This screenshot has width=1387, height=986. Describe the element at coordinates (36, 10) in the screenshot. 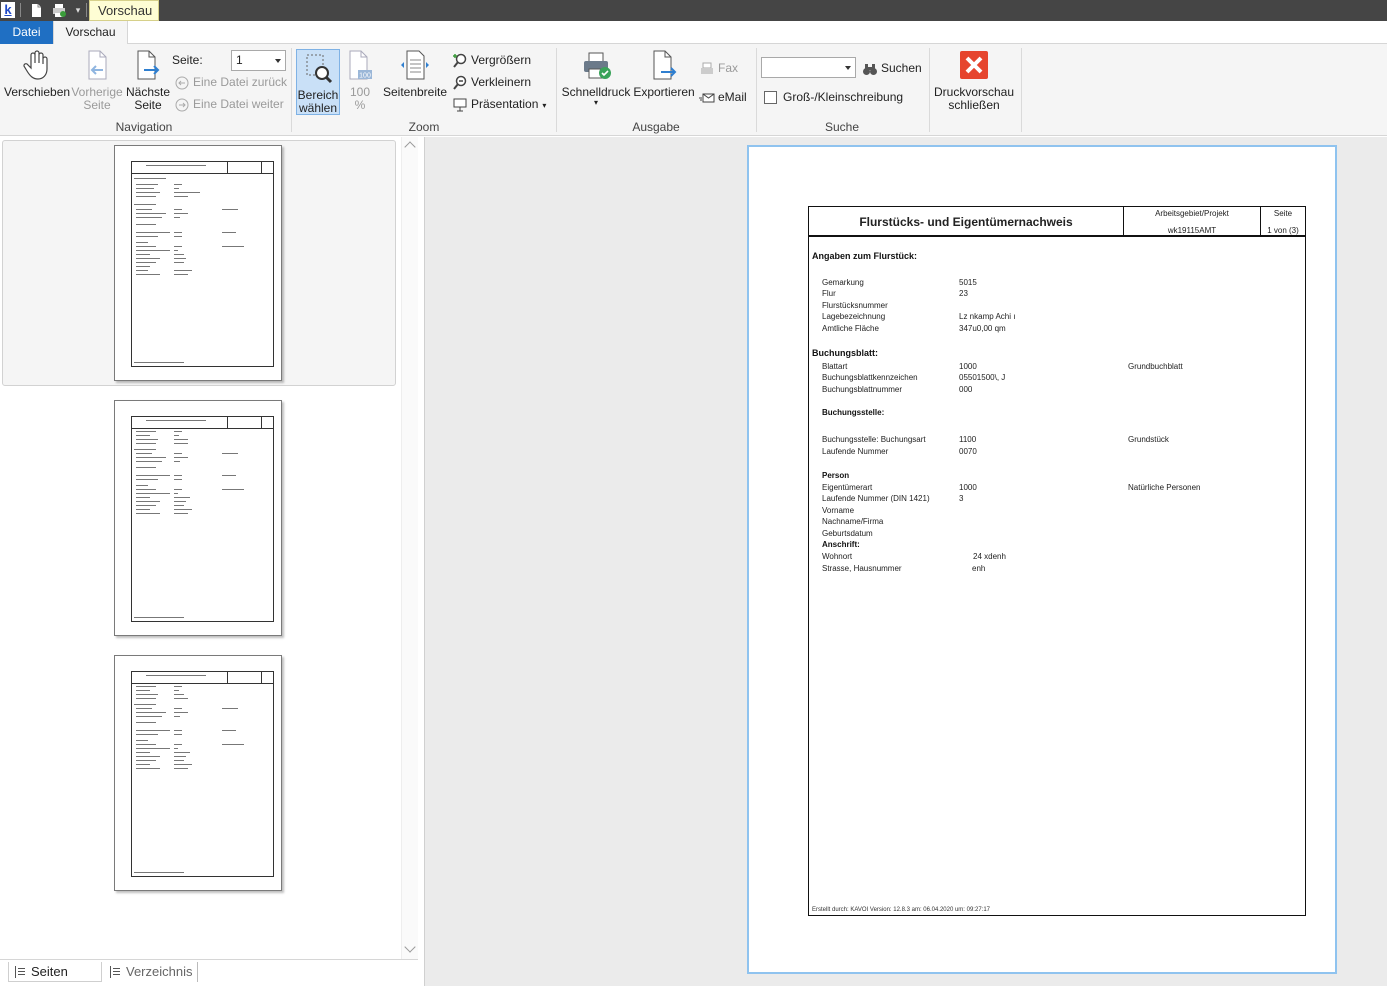

I see `new-document-icon` at that location.